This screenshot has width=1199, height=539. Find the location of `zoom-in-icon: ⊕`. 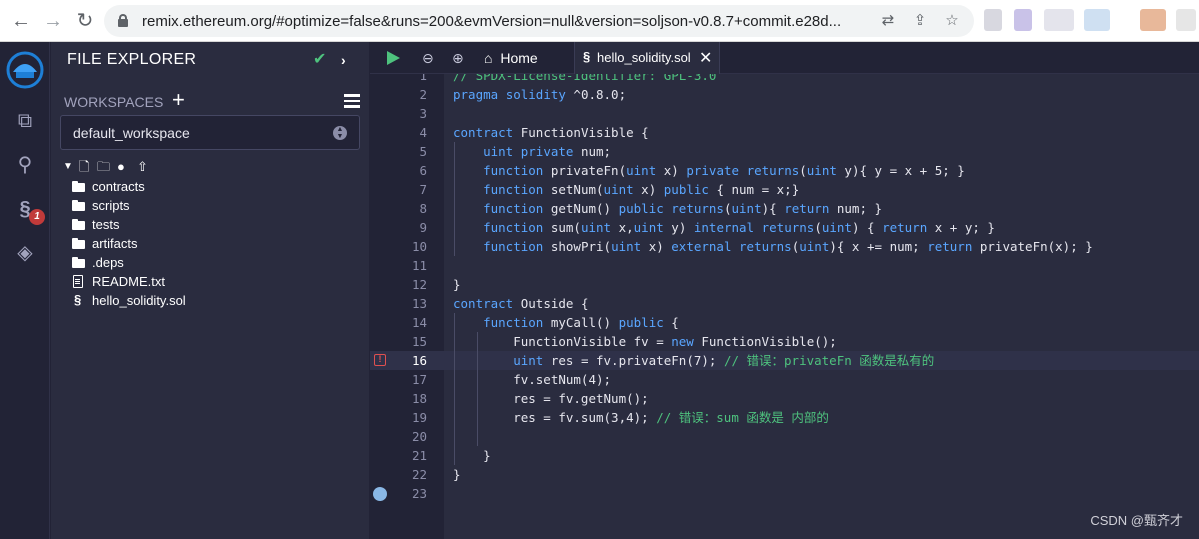

zoom-in-icon: ⊕ is located at coordinates (458, 58).